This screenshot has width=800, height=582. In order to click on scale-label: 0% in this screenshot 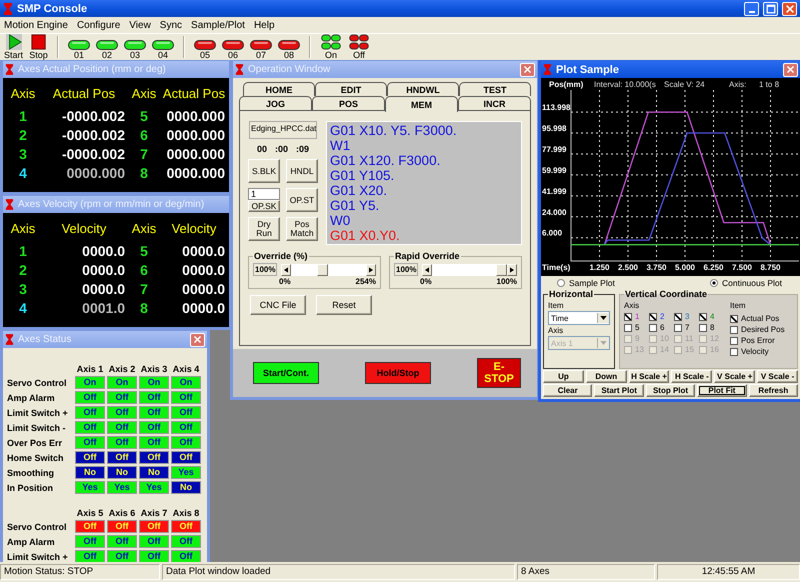, I will do `click(285, 281)`.